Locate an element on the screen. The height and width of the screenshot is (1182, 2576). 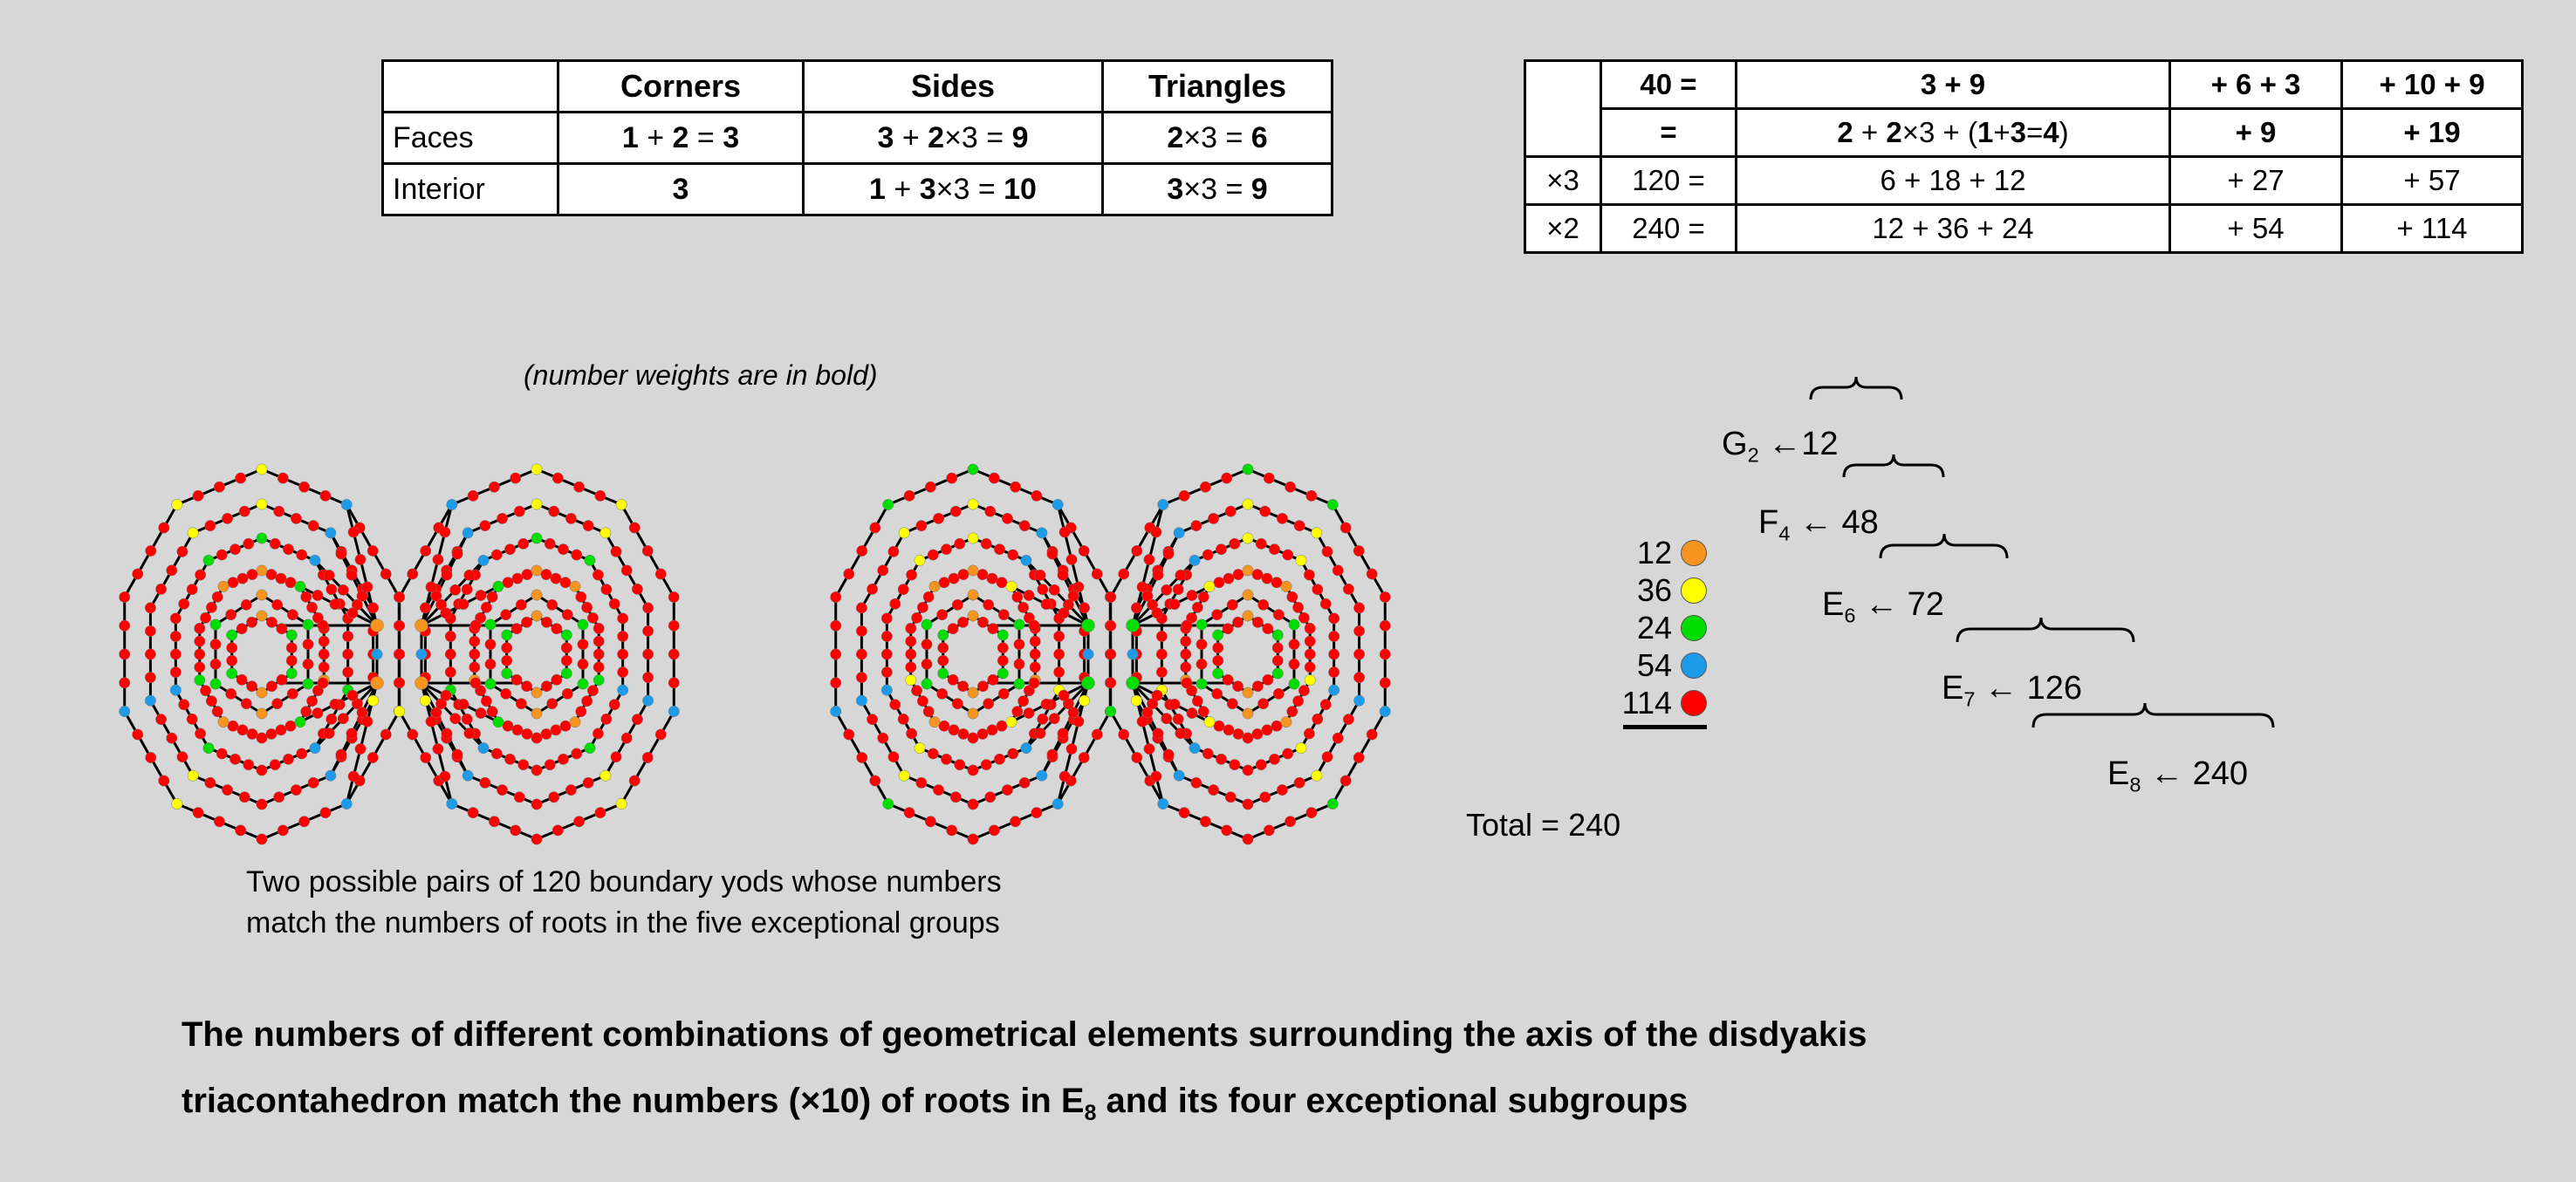
cell-r1-add2: + 19 is located at coordinates (2432, 132).